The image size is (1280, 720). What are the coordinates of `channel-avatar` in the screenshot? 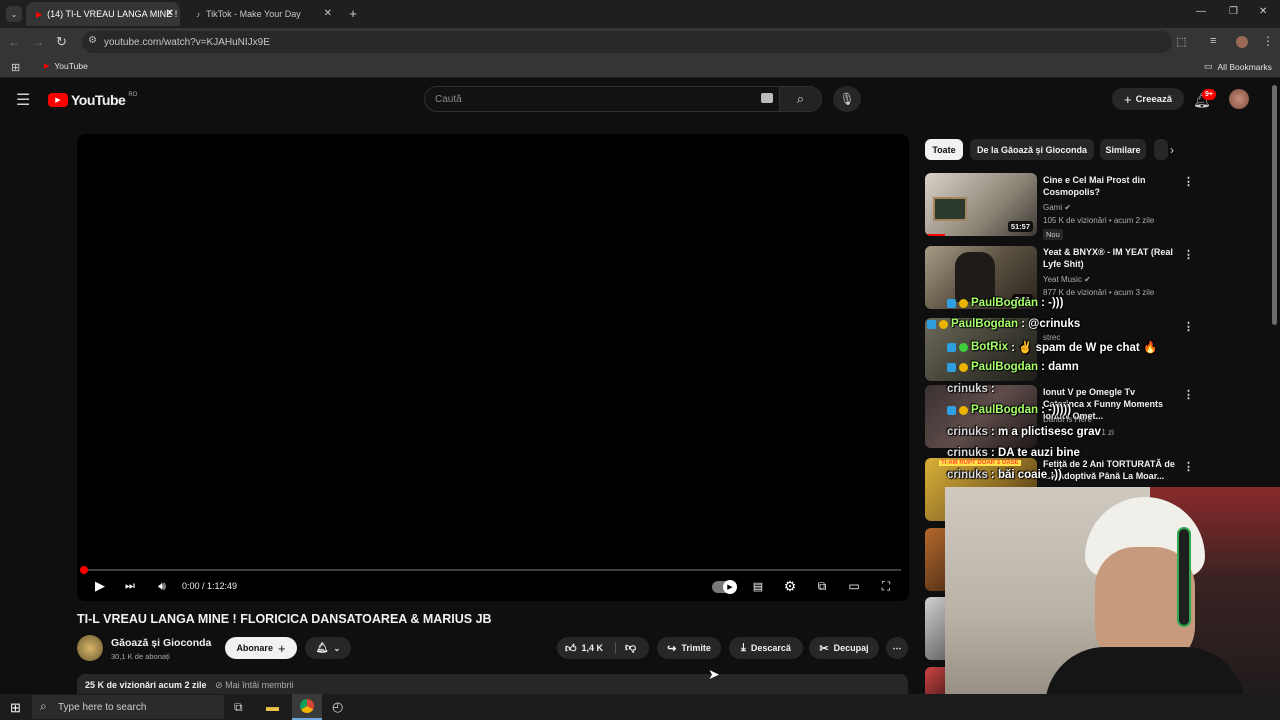 It's located at (90, 648).